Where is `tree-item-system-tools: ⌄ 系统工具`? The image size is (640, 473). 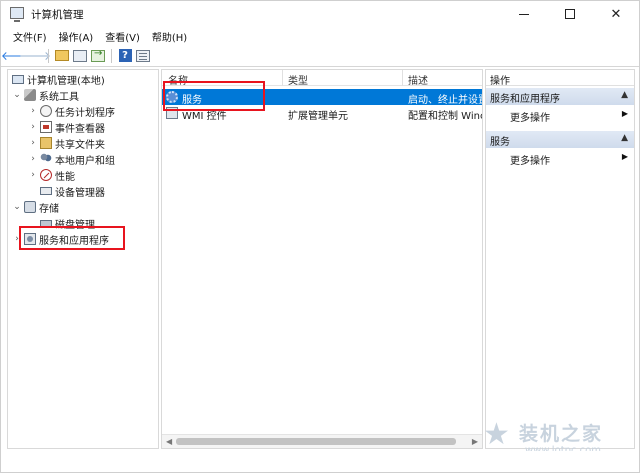
tree-item-system-tools: ⌄ 系统工具 is located at coordinates (45, 95).